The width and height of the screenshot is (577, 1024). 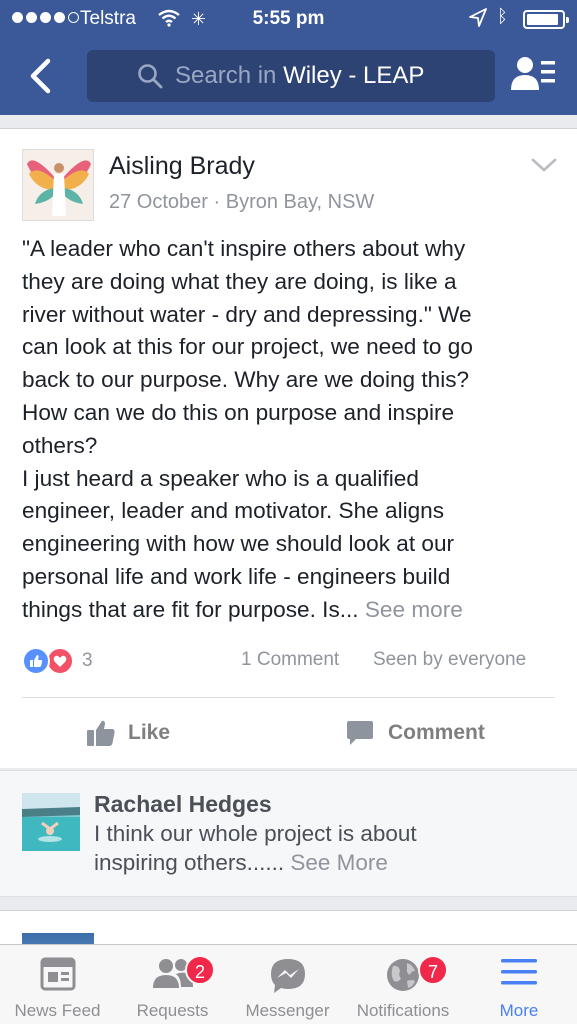 I want to click on globe-icon, so click(x=403, y=975).